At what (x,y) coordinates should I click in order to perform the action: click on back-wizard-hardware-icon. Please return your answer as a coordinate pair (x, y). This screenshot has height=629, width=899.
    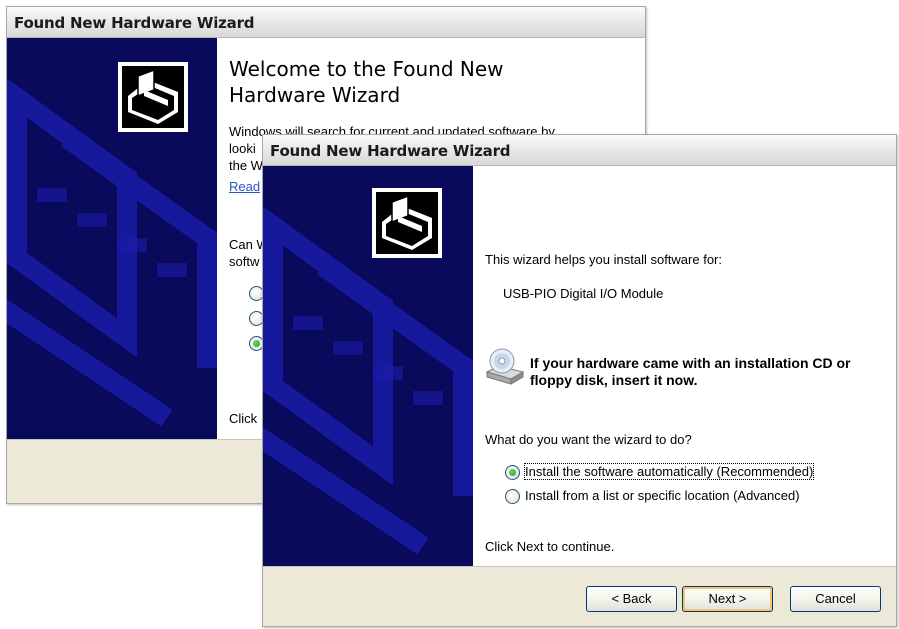
    Looking at the image, I should click on (153, 97).